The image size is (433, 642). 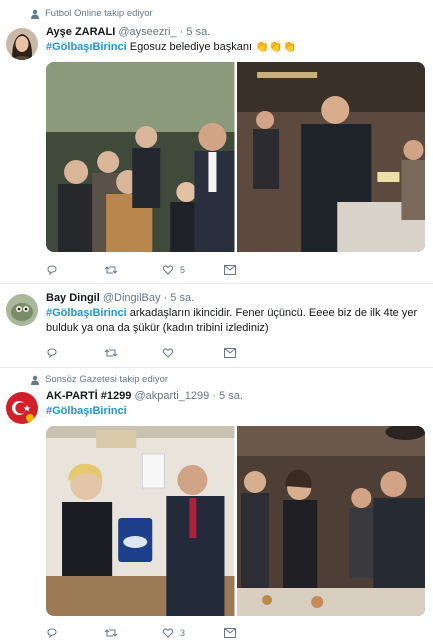 What do you see at coordinates (80, 32) in the screenshot?
I see `display-name: Ayşe ZARALI` at bounding box center [80, 32].